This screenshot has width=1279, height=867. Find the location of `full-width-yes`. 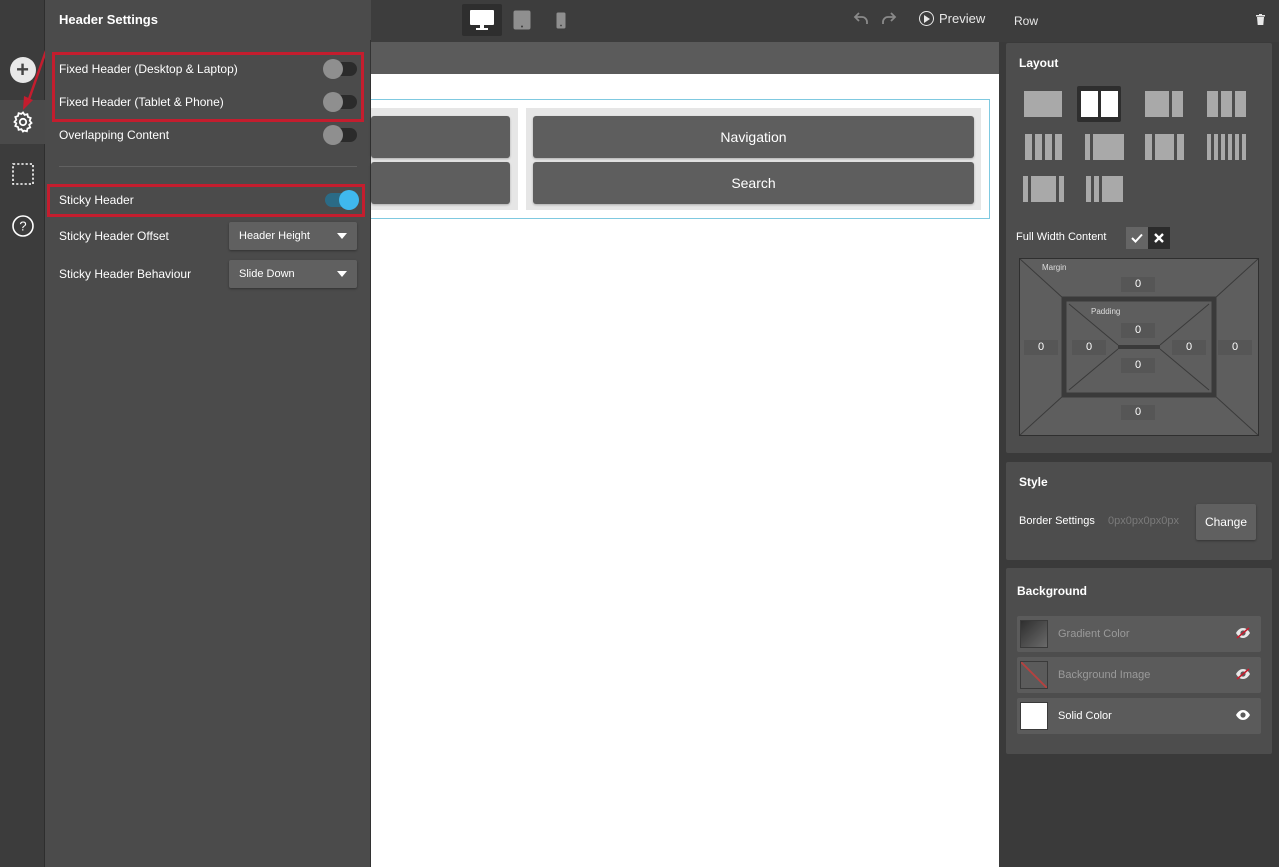

full-width-yes is located at coordinates (1137, 238).